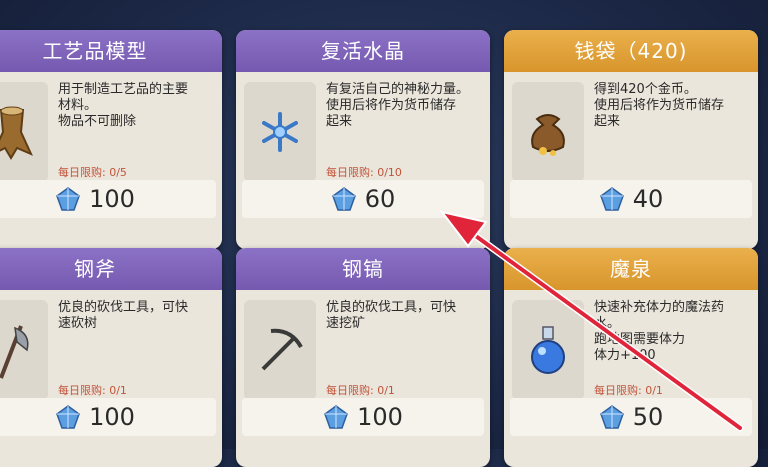 The width and height of the screenshot is (768, 467). Describe the element at coordinates (24, 132) in the screenshot. I see `wood-log-icon` at that location.